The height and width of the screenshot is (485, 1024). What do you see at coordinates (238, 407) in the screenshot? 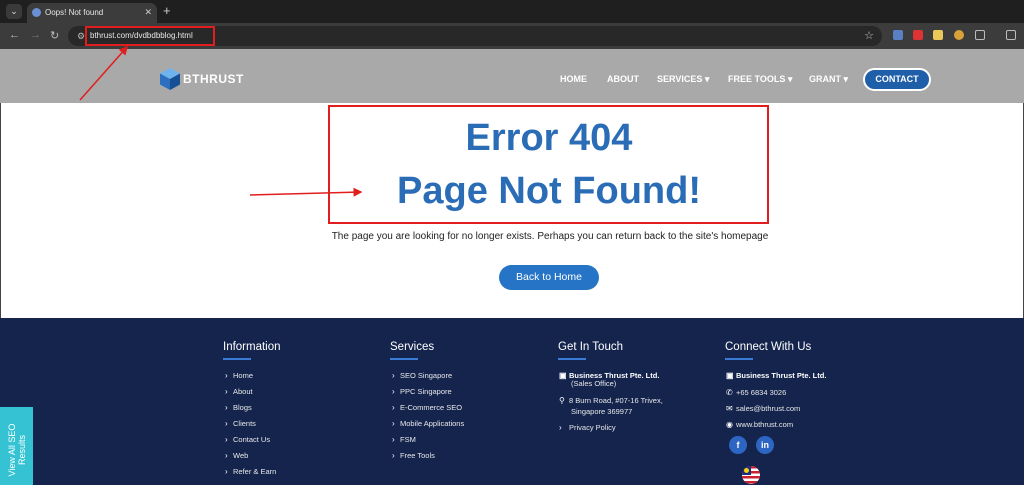
I see `footer-link: › Blogs` at bounding box center [238, 407].